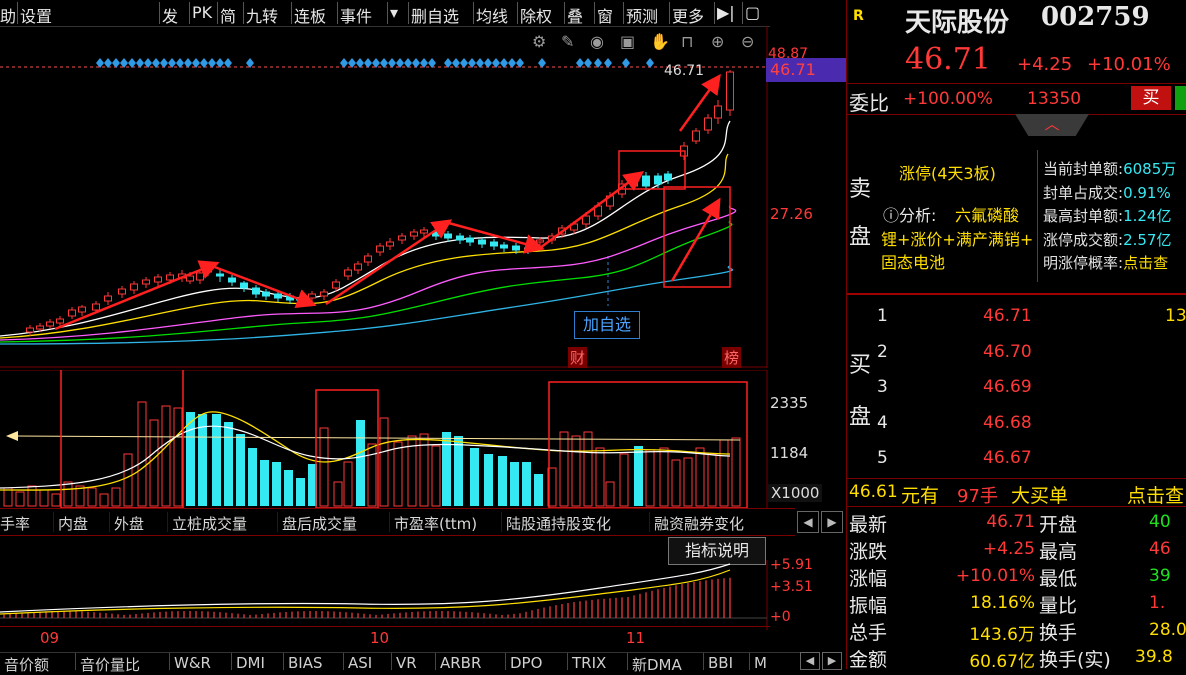 Image resolution: width=1186 pixels, height=675 pixels. I want to click on tab-7: 融资融券变化, so click(699, 523).